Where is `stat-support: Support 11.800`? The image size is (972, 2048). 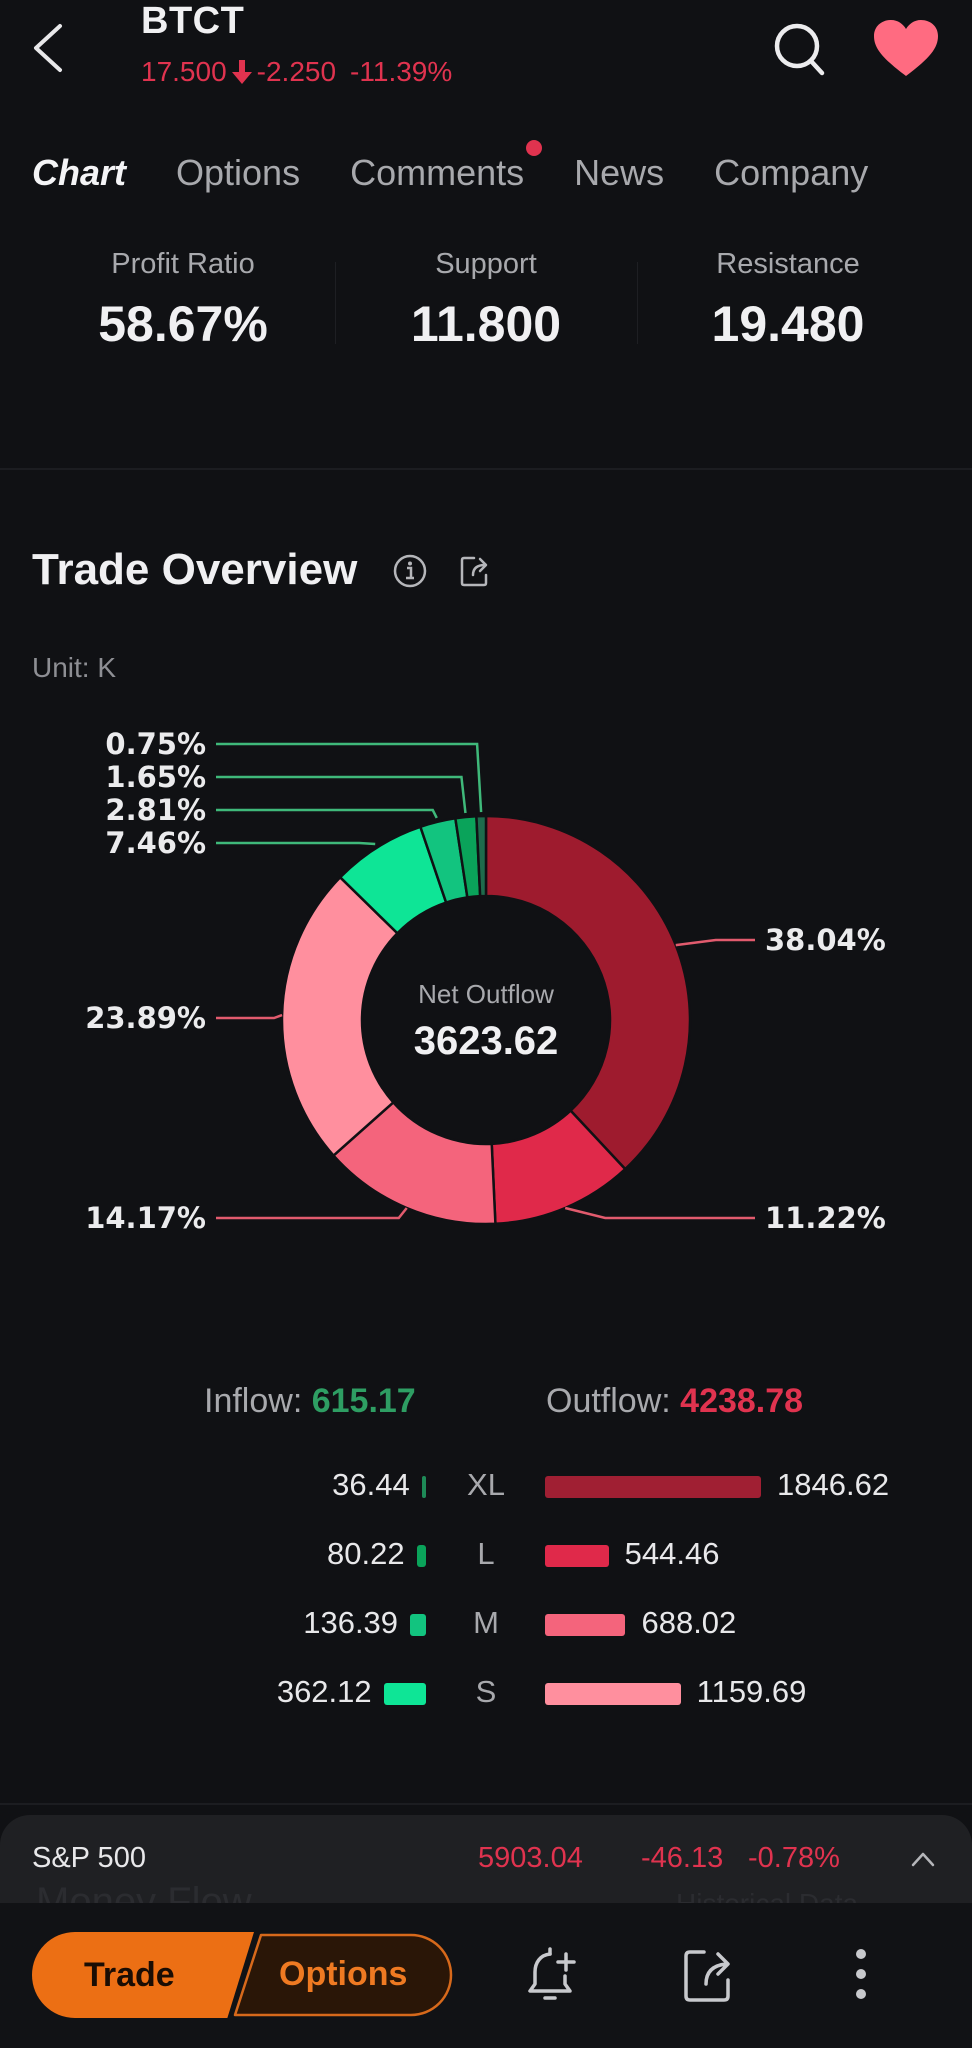 stat-support: Support 11.800 is located at coordinates (486, 300).